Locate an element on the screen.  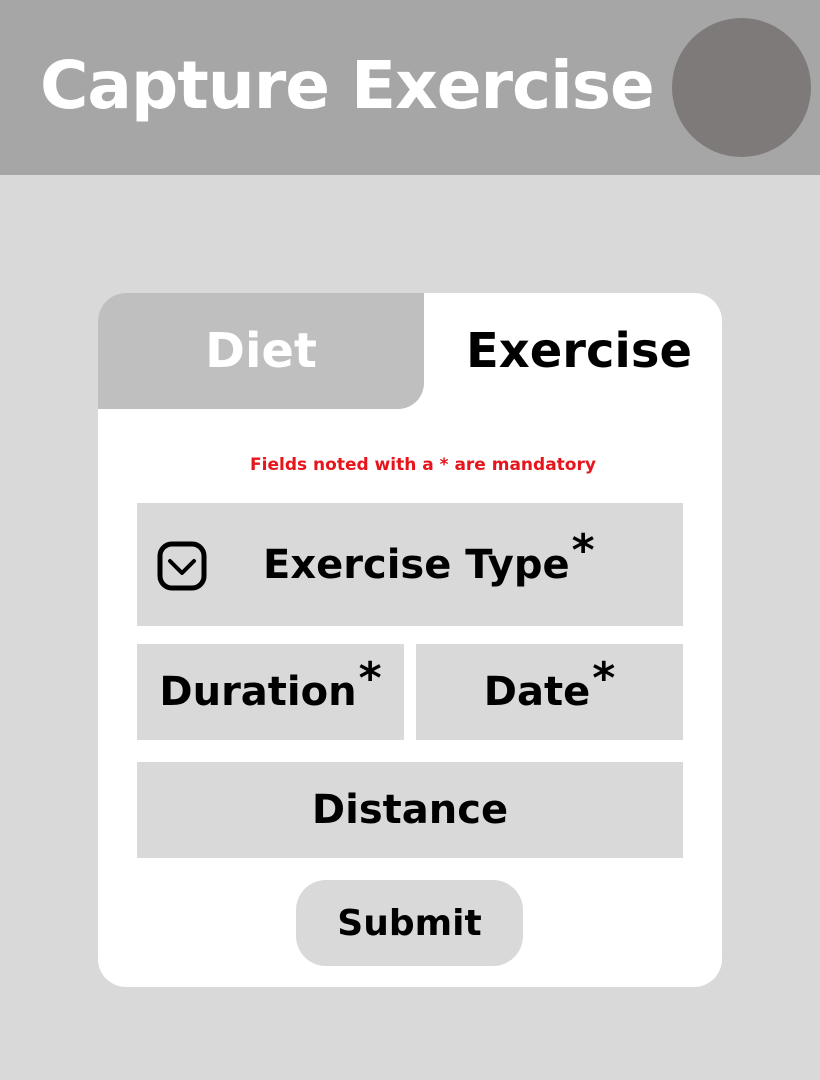
chevron-down-icon is located at coordinates (182, 566).